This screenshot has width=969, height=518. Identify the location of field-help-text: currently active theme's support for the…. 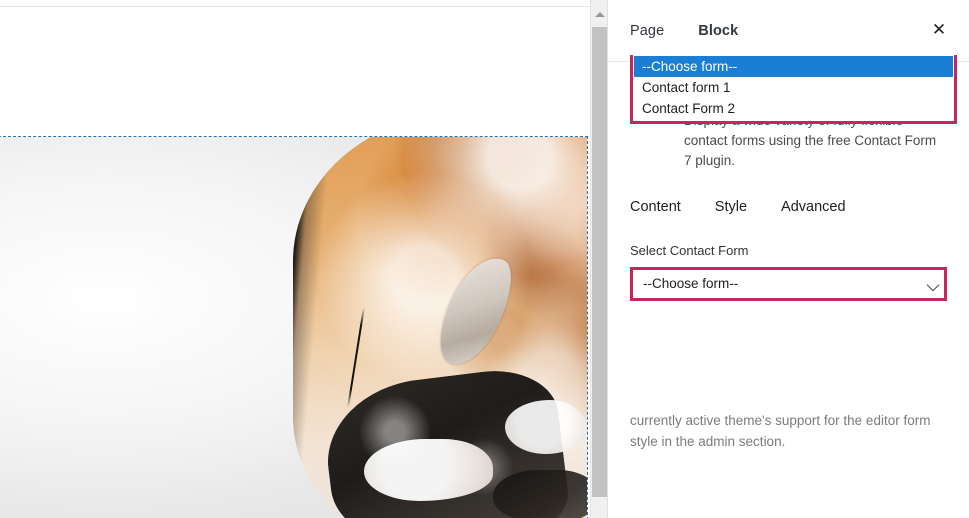
(790, 431).